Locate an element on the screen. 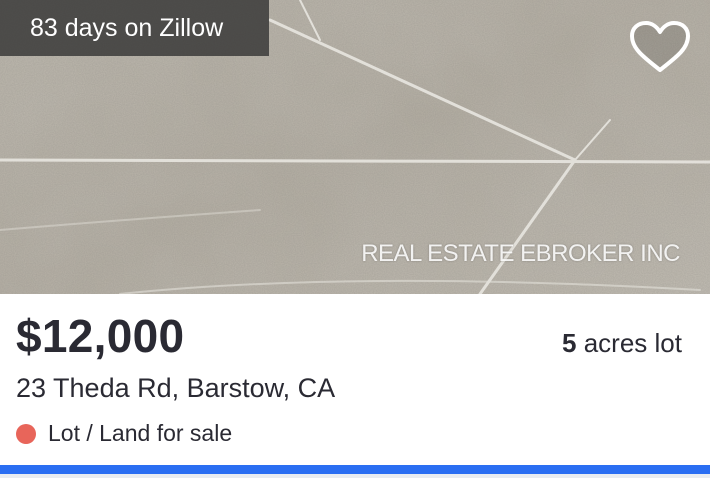  listing-status: Lot / Land for sale is located at coordinates (124, 433).